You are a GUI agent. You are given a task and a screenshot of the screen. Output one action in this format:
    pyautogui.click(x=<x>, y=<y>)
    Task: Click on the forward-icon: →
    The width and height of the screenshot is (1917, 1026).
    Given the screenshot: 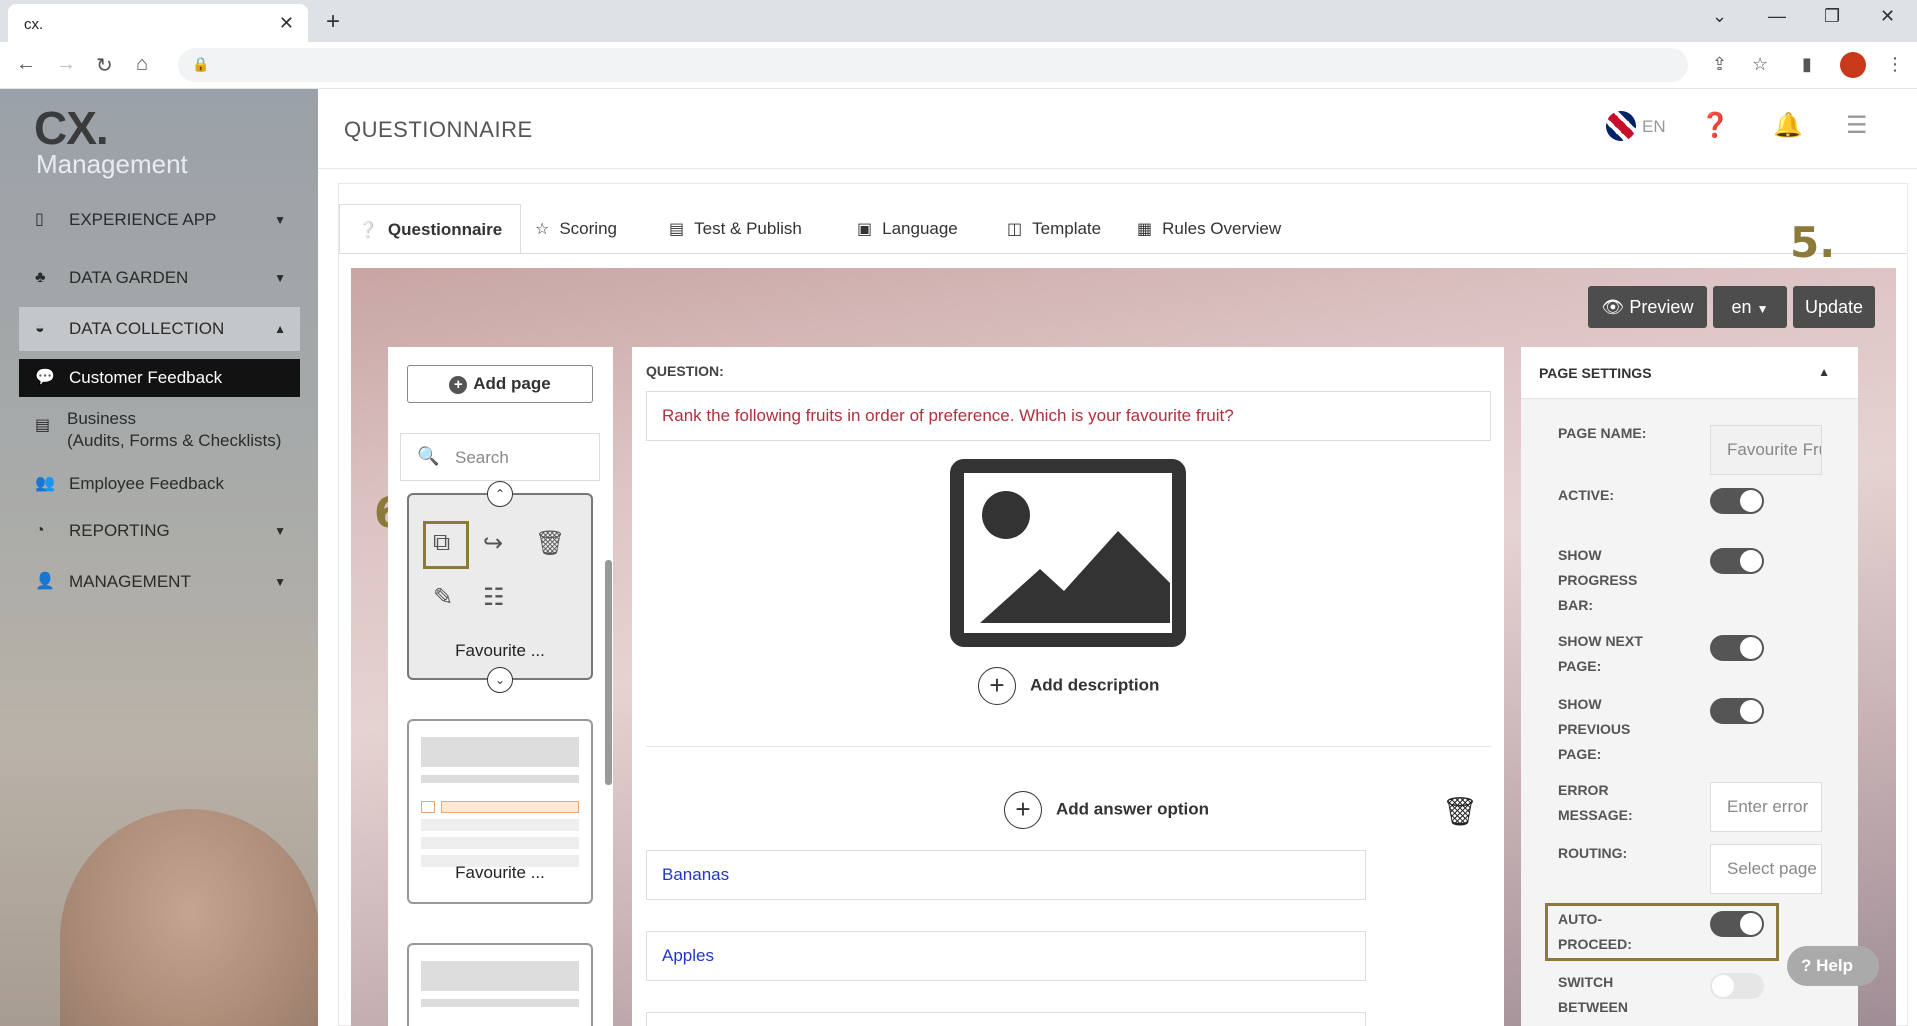 What is the action you would take?
    pyautogui.click(x=66, y=64)
    